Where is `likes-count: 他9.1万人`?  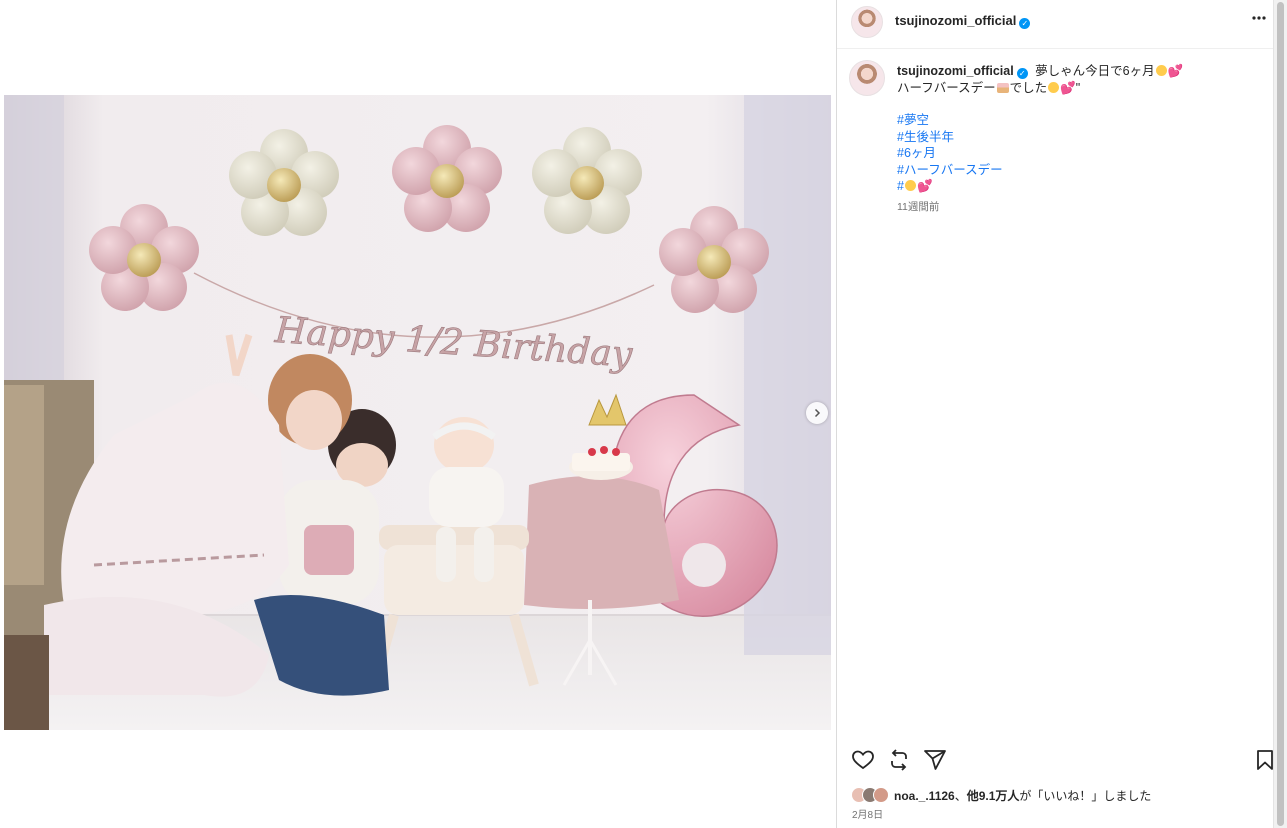 likes-count: 他9.1万人 is located at coordinates (993, 796).